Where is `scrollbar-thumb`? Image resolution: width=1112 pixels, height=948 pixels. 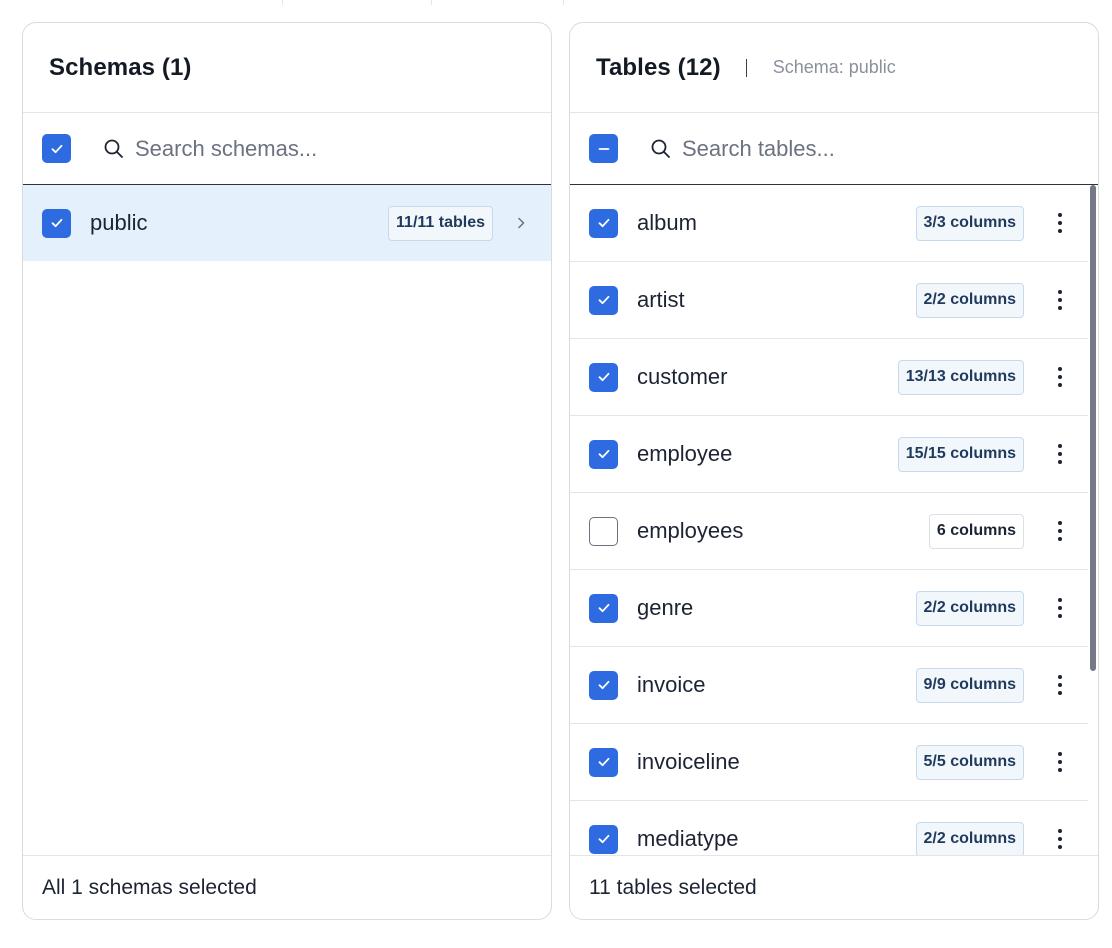
scrollbar-thumb is located at coordinates (1093, 428).